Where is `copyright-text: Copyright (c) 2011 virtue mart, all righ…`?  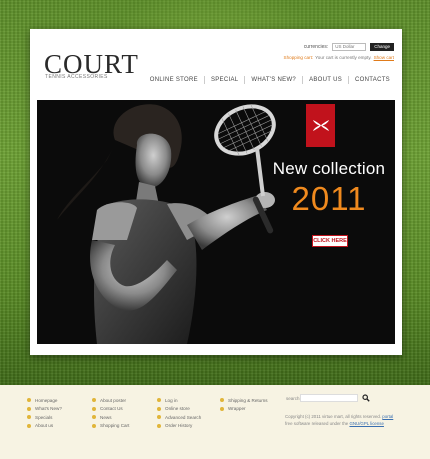 copyright-text: Copyright (c) 2011 virtue mart, all righ… is located at coordinates (339, 420).